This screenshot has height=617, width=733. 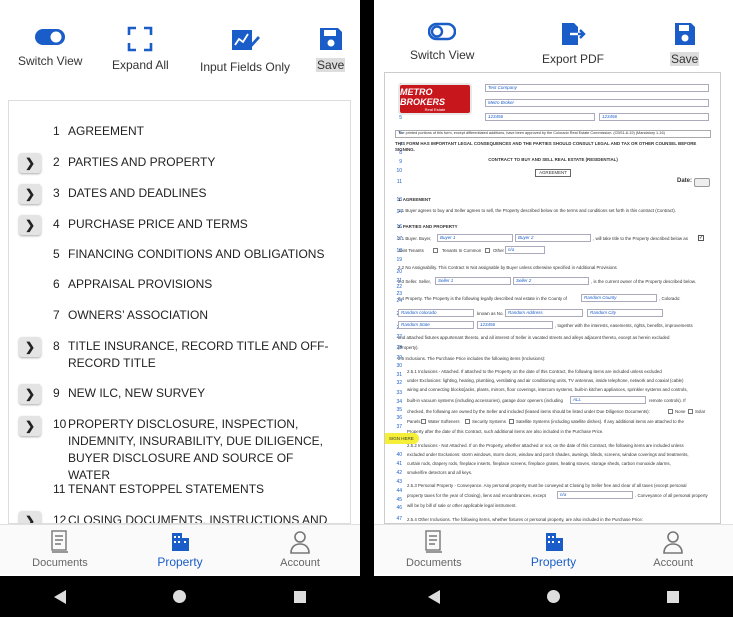 What do you see at coordinates (670, 411) in the screenshot?
I see `none-checkbox` at bounding box center [670, 411].